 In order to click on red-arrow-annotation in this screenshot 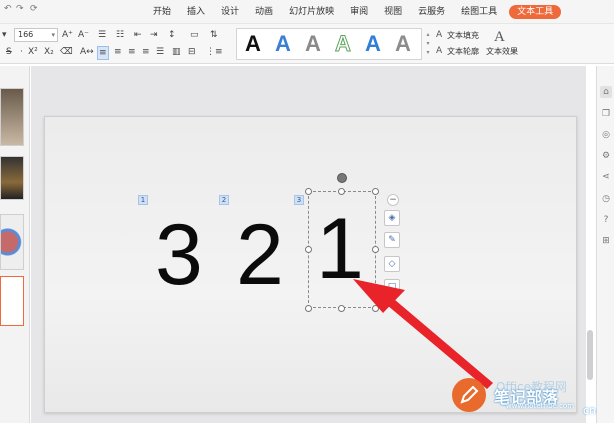, I will do `click(423, 334)`.